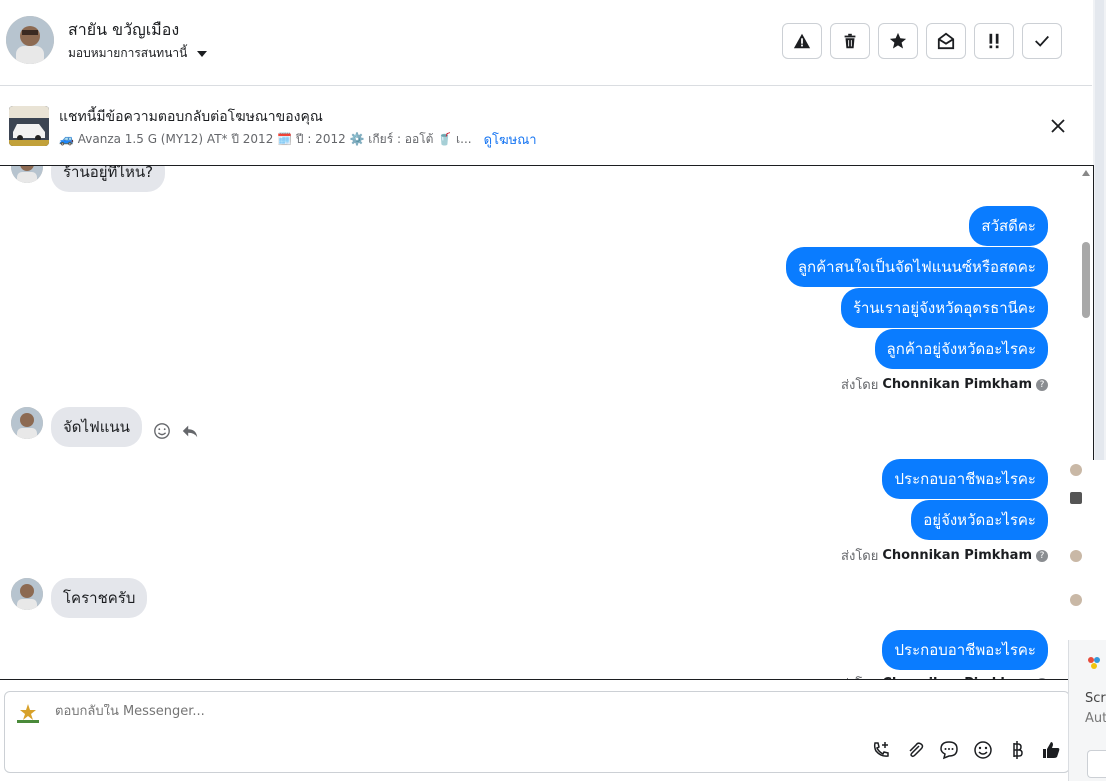 Image resolution: width=1106 pixels, height=781 pixels. I want to click on thread-scrollbar-thumb, so click(1086, 280).